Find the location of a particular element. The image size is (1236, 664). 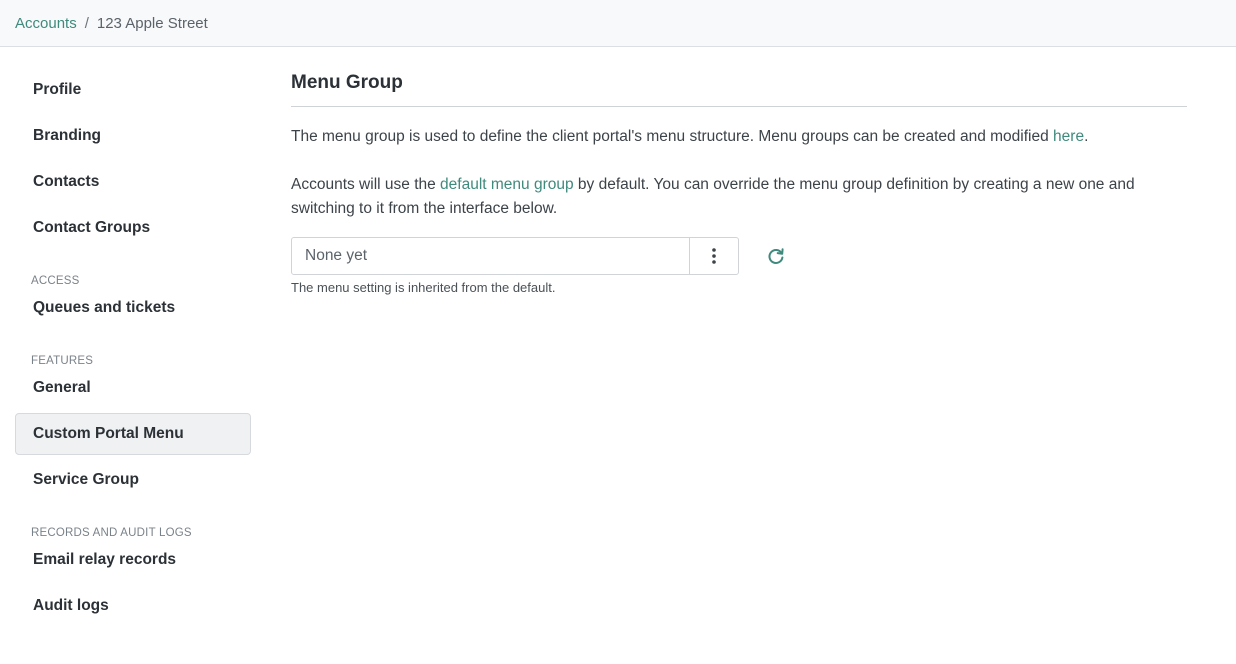

sidebar-section-access: ACCESS is located at coordinates (55, 281).